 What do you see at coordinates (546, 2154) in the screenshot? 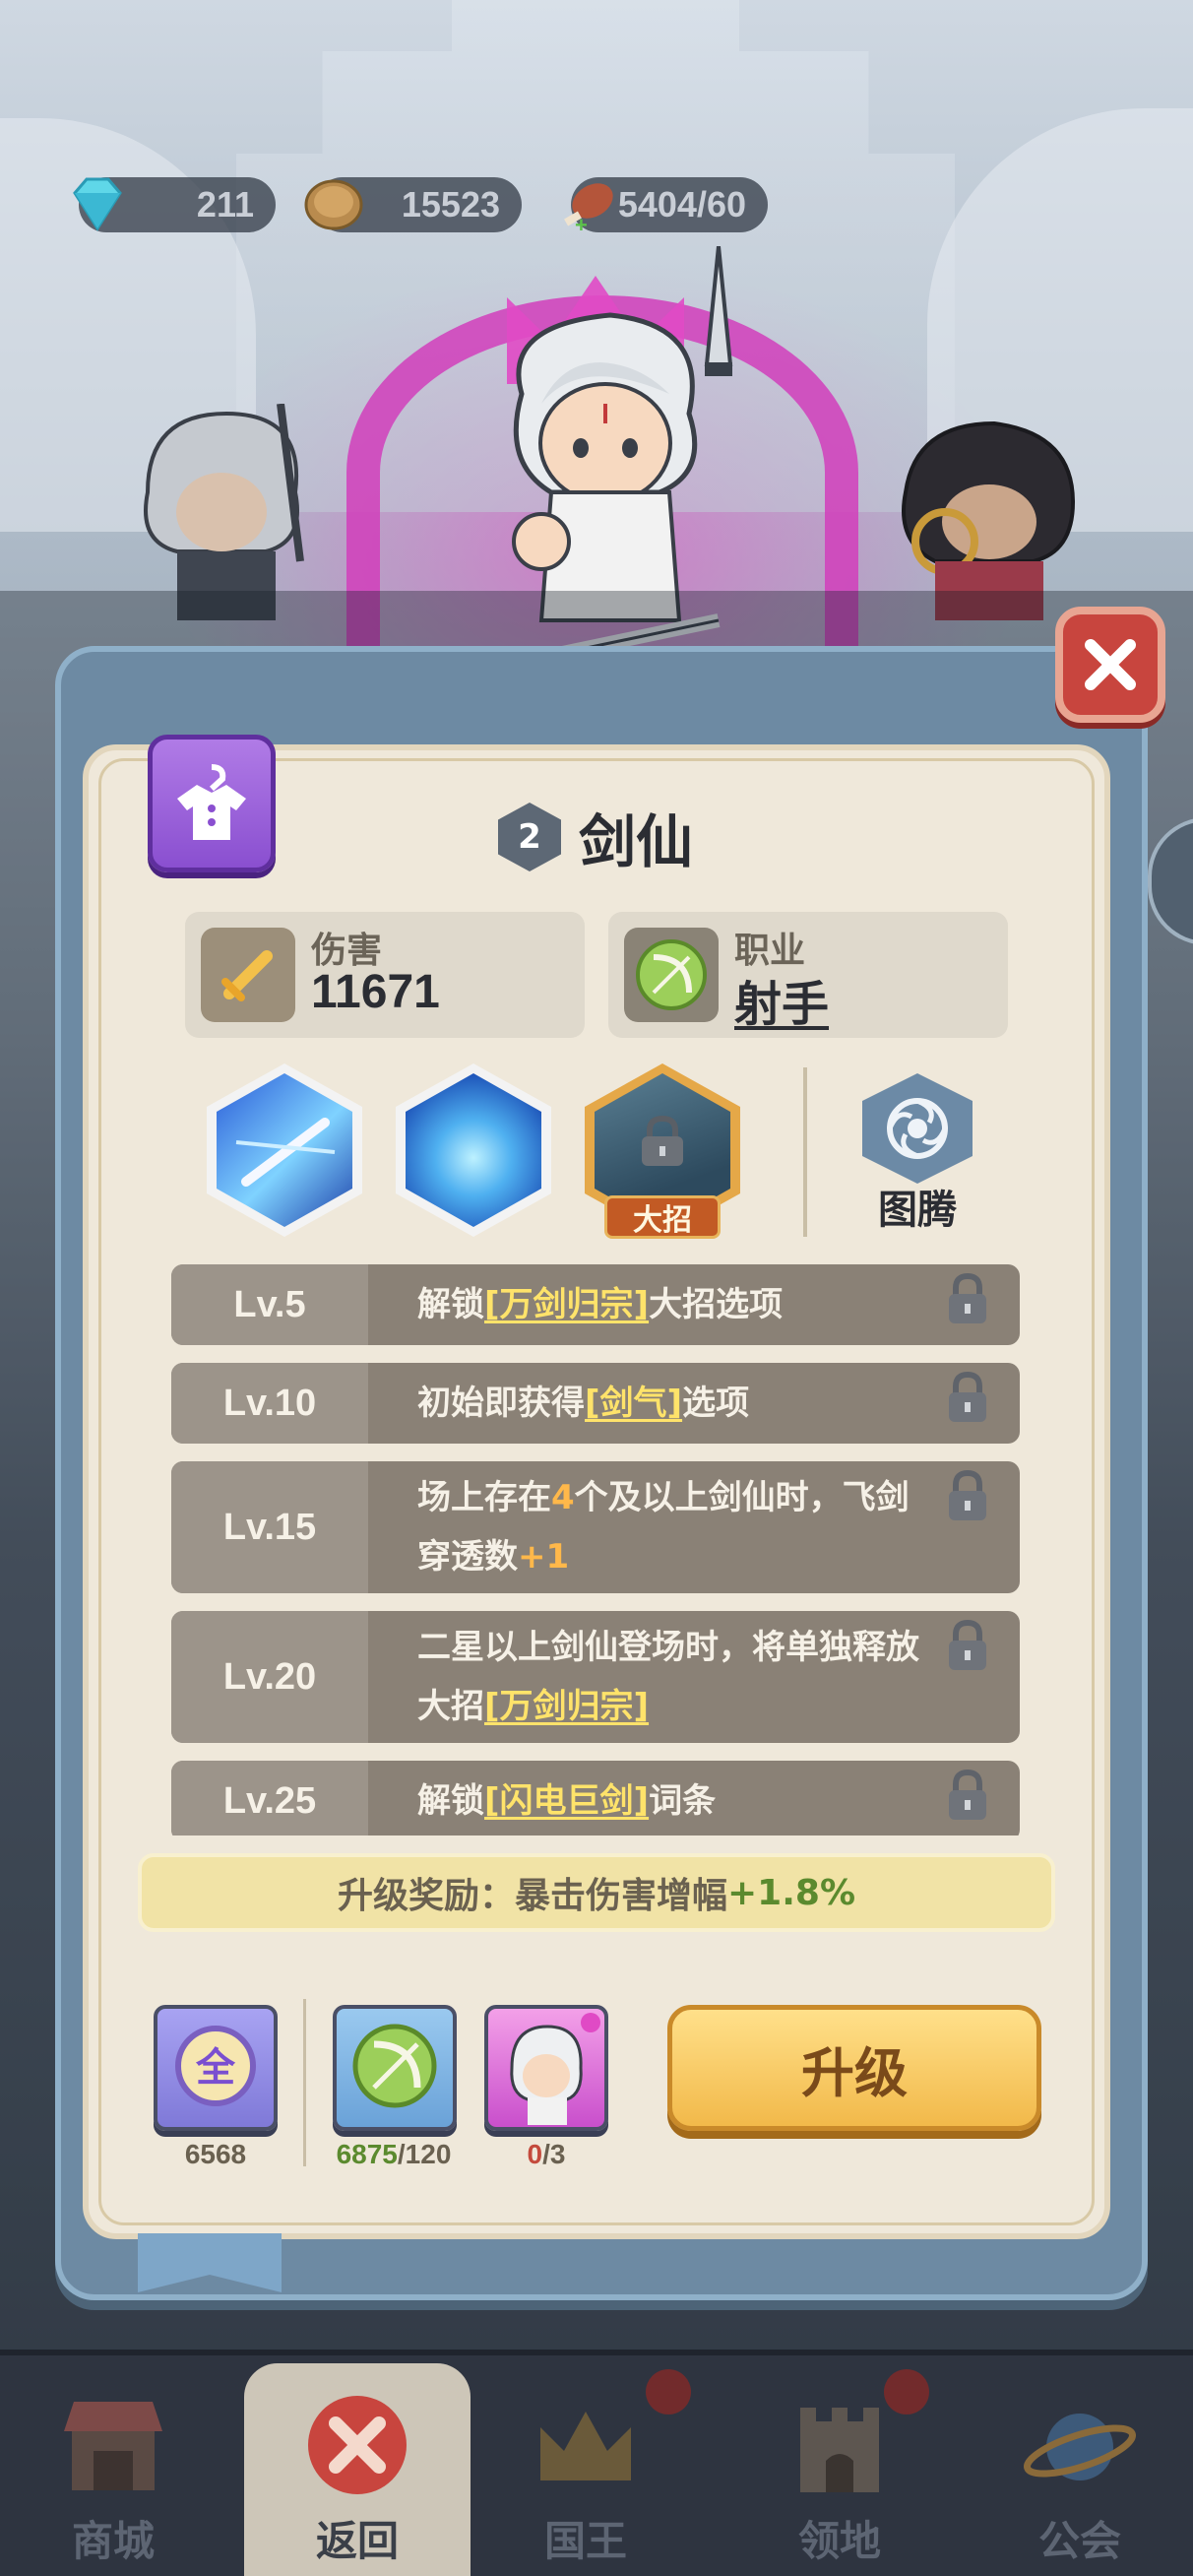
I see `hero-card-count: 0/3` at bounding box center [546, 2154].